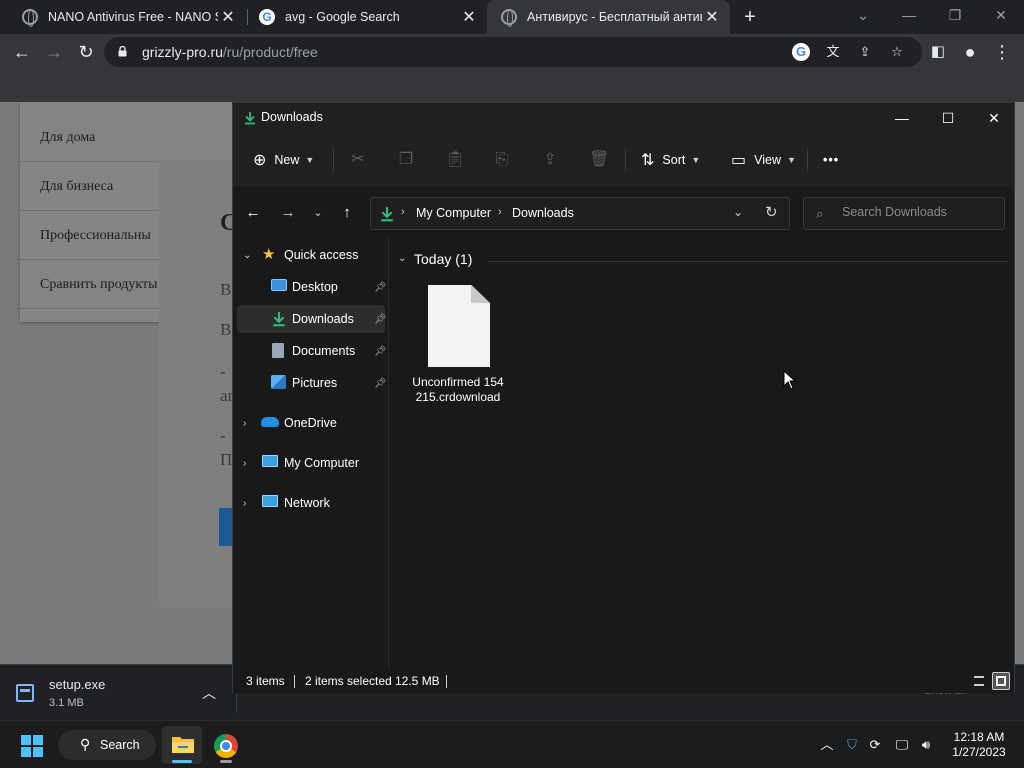 The image size is (1024, 768). I want to click on taskbar-clock: 12:18 AM 1/27/2023, so click(979, 745).